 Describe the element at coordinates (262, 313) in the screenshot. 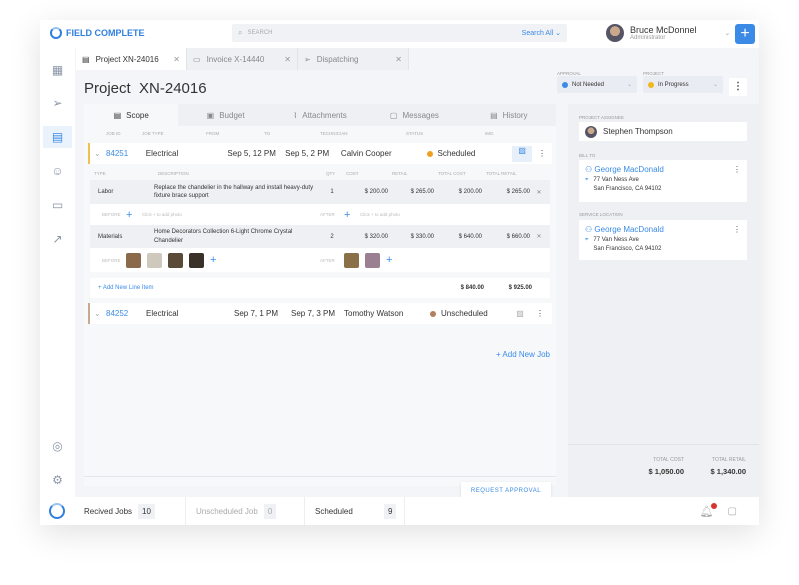

I see `job-from: Sep 7, 1 PM` at that location.